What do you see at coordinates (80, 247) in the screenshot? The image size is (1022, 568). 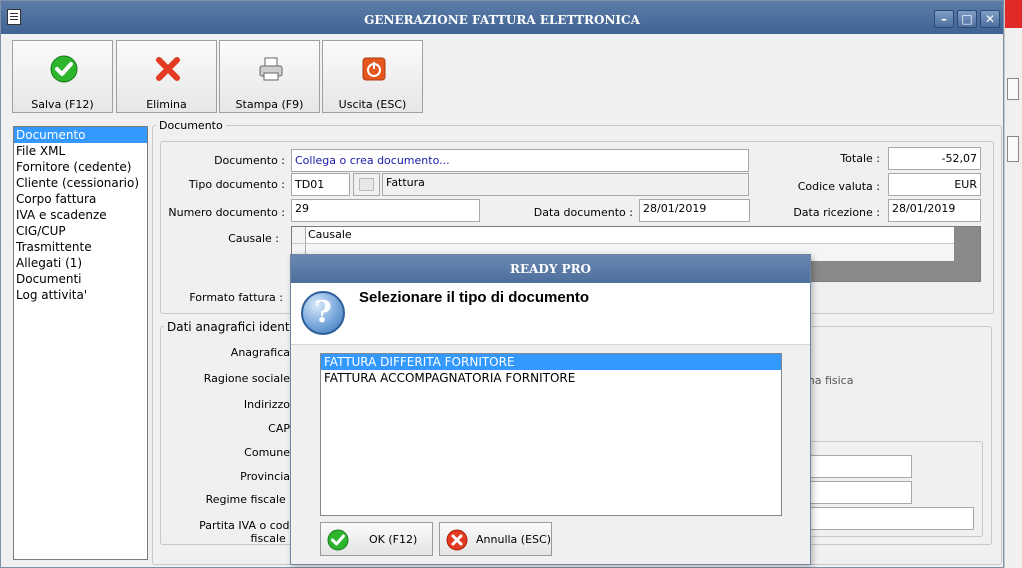 I see `nav-item-trasmittente: Trasmittente` at bounding box center [80, 247].